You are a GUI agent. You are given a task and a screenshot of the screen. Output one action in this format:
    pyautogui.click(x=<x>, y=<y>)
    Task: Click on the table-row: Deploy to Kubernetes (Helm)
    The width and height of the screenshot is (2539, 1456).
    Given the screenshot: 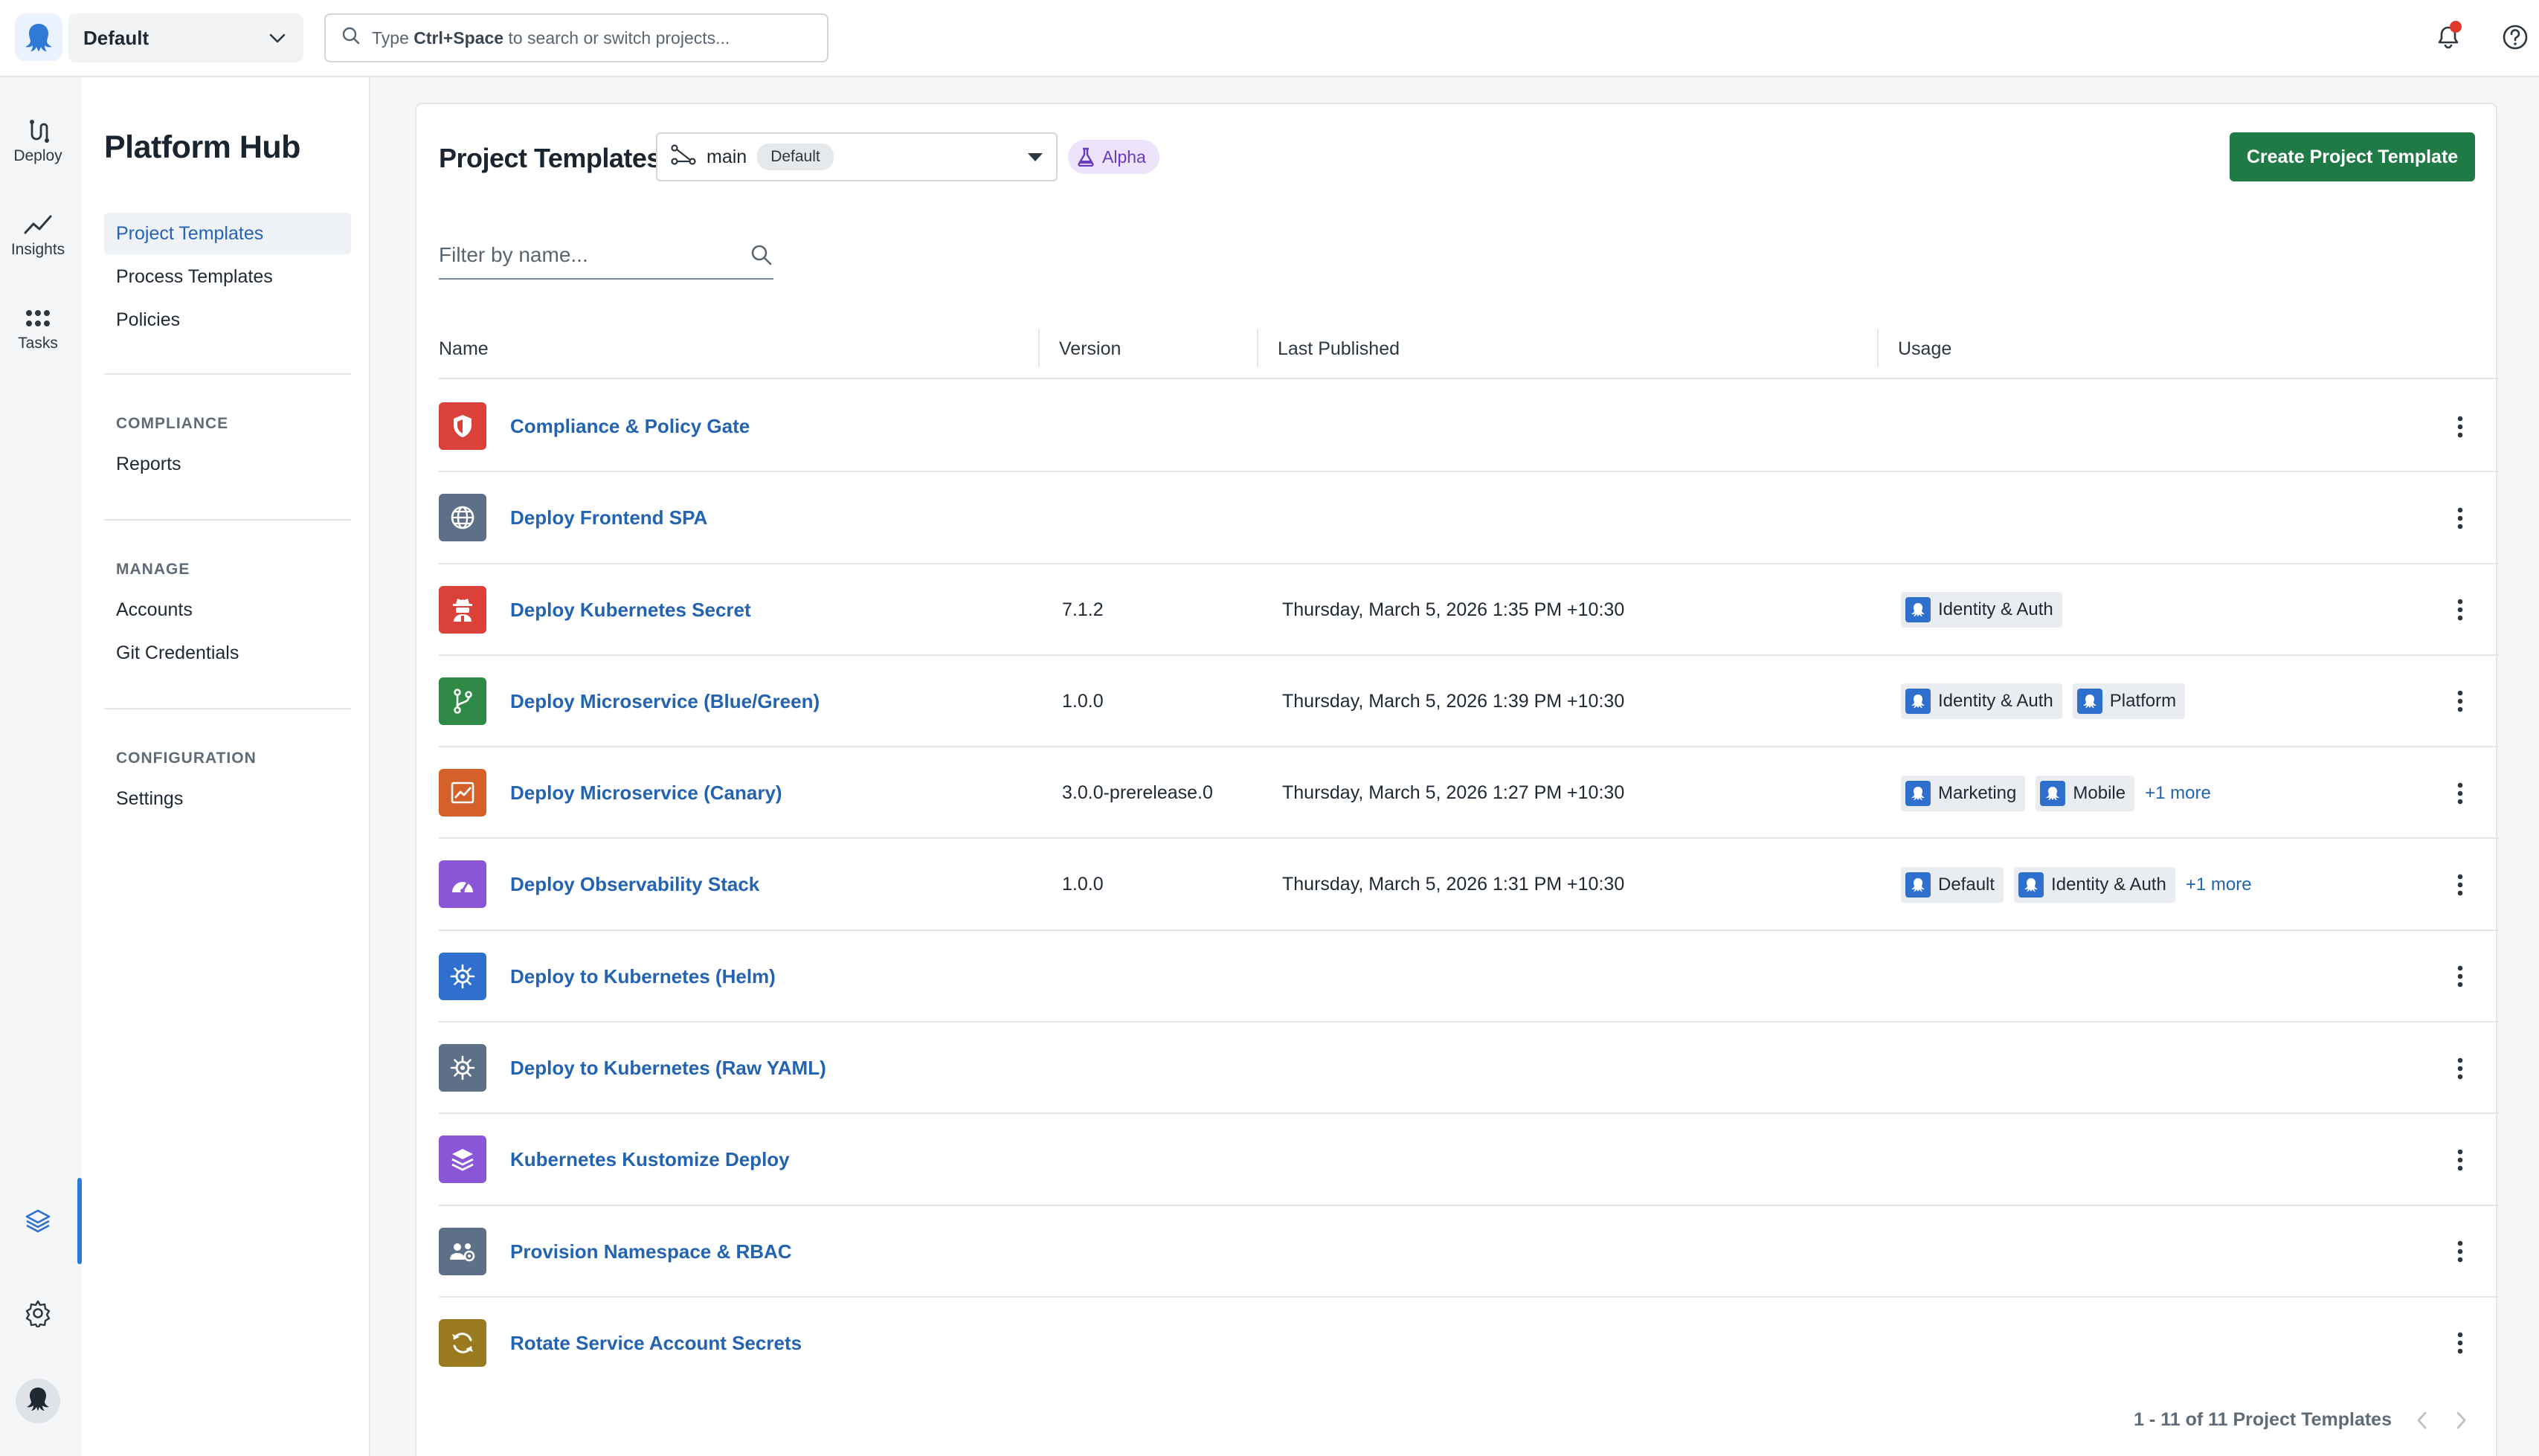 What is the action you would take?
    pyautogui.click(x=1469, y=977)
    